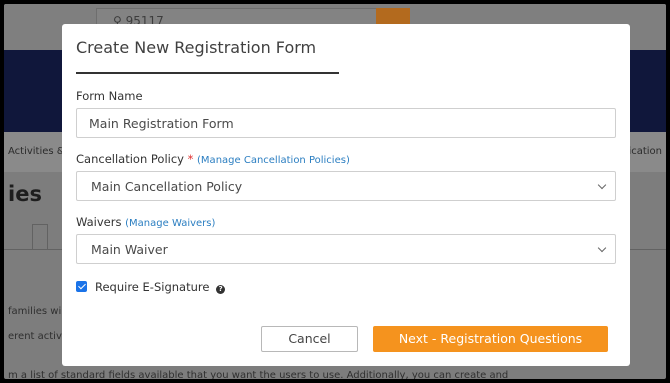 Image resolution: width=670 pixels, height=383 pixels. Describe the element at coordinates (129, 249) in the screenshot. I see `waivers-selected: Main Waiver` at that location.